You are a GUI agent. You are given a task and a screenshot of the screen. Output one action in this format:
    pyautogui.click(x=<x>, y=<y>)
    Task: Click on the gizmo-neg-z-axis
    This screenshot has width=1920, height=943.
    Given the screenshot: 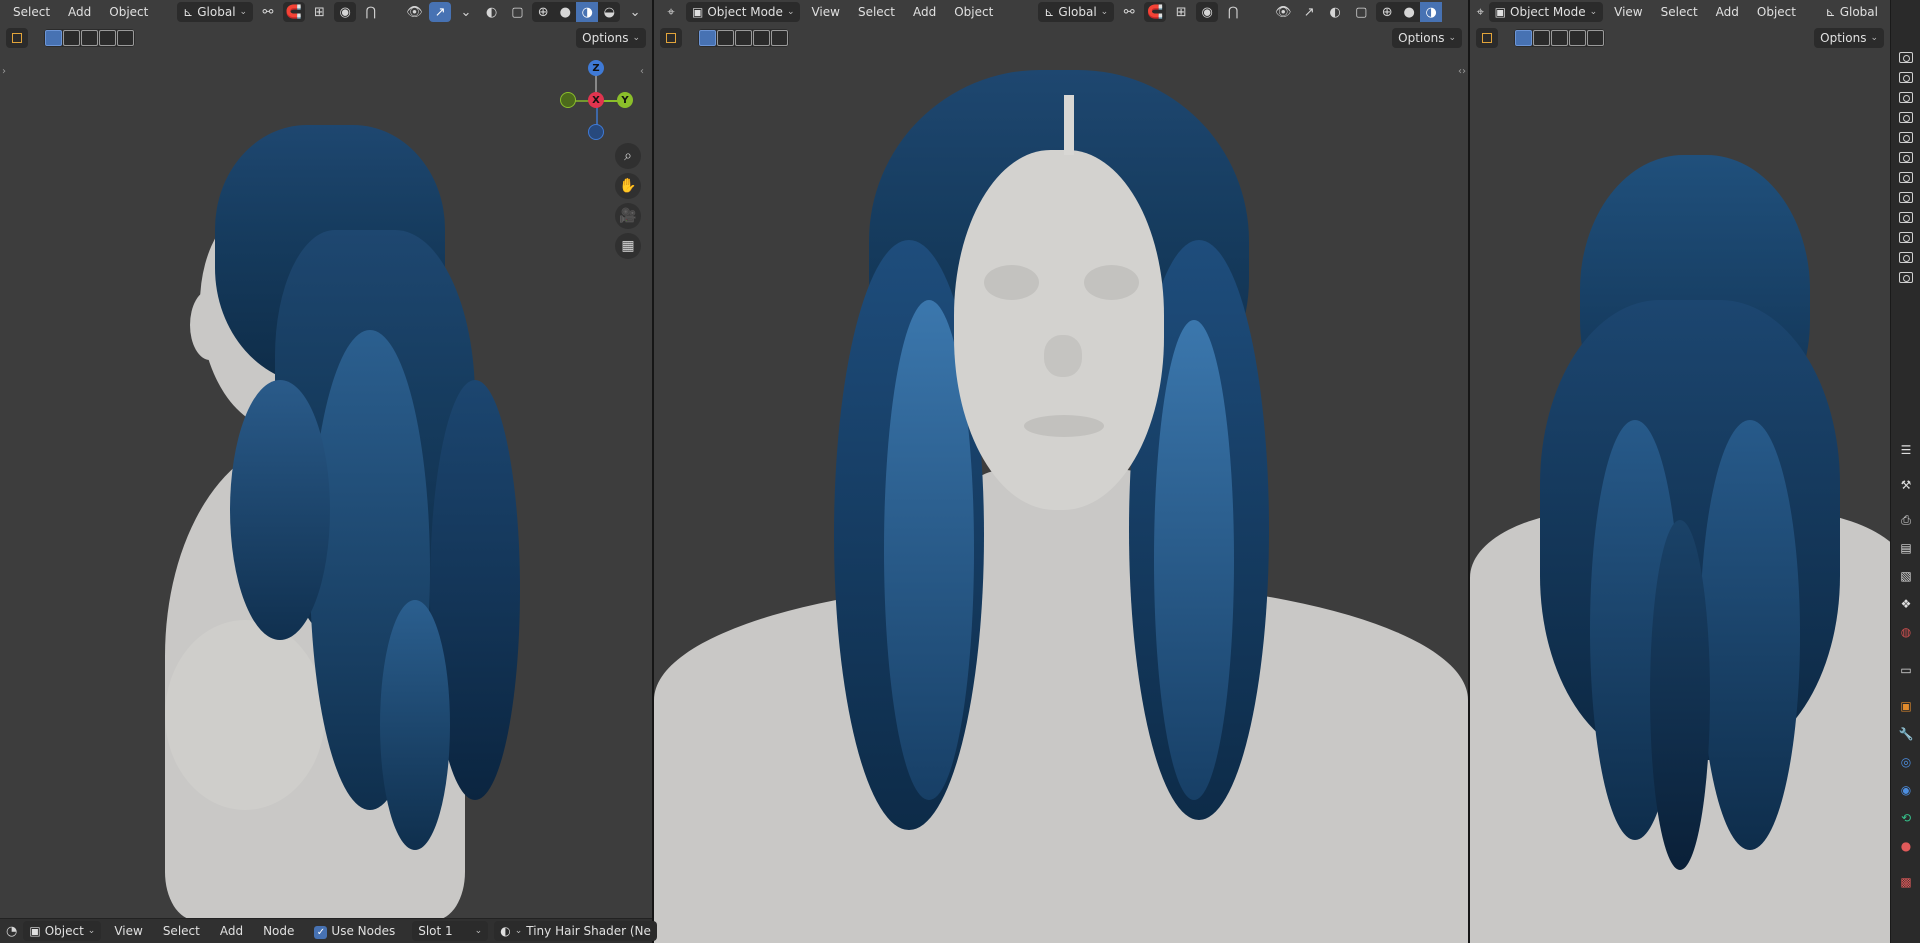 What is the action you would take?
    pyautogui.click(x=596, y=132)
    